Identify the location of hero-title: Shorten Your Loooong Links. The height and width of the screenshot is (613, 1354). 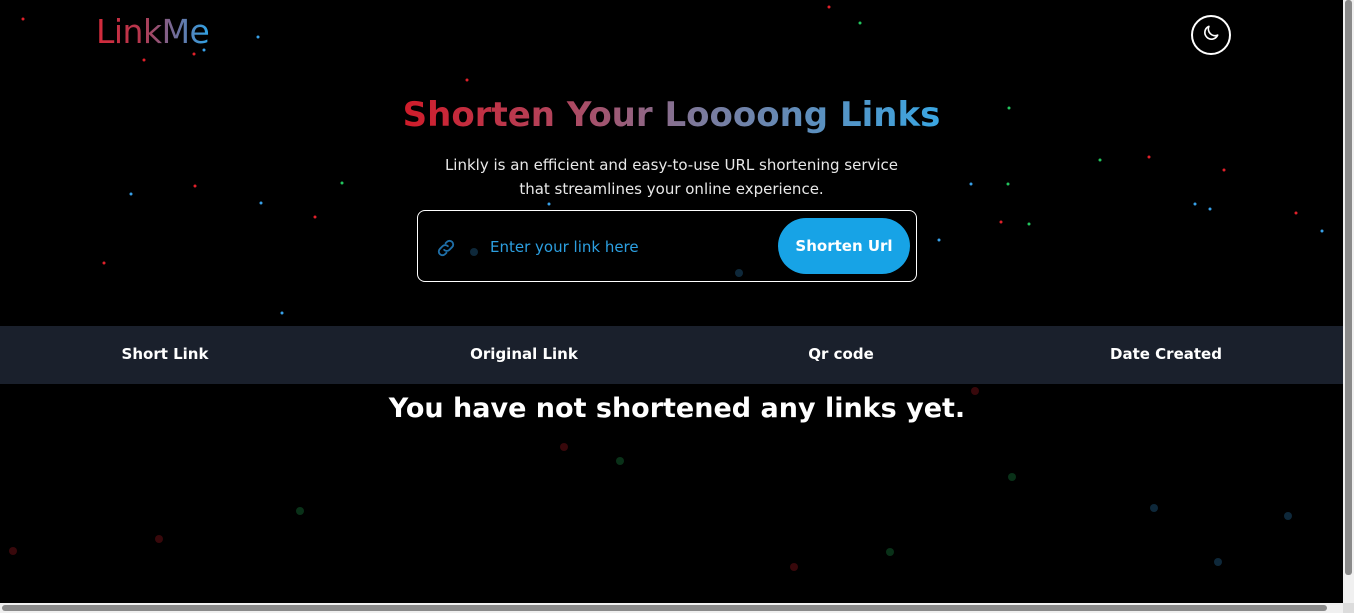
(671, 115).